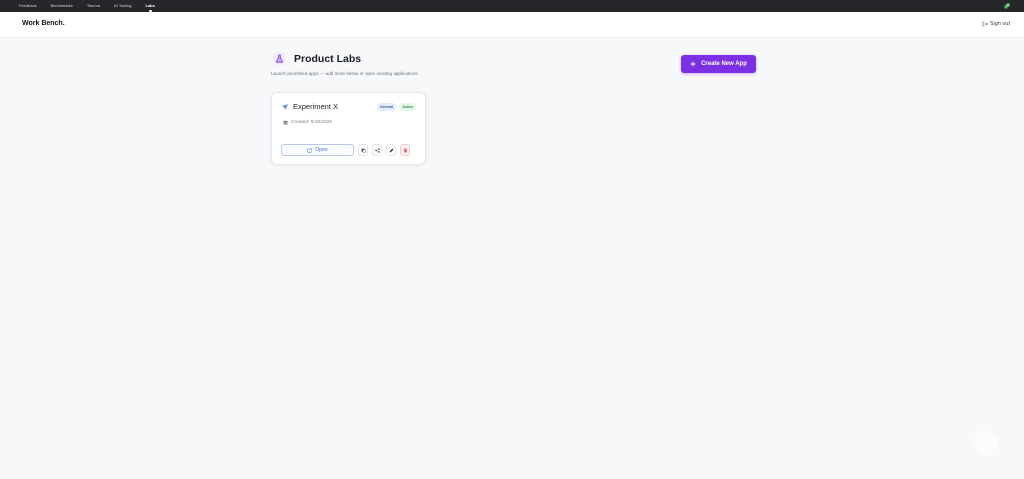  I want to click on app-card-title: Experiment X, so click(315, 106).